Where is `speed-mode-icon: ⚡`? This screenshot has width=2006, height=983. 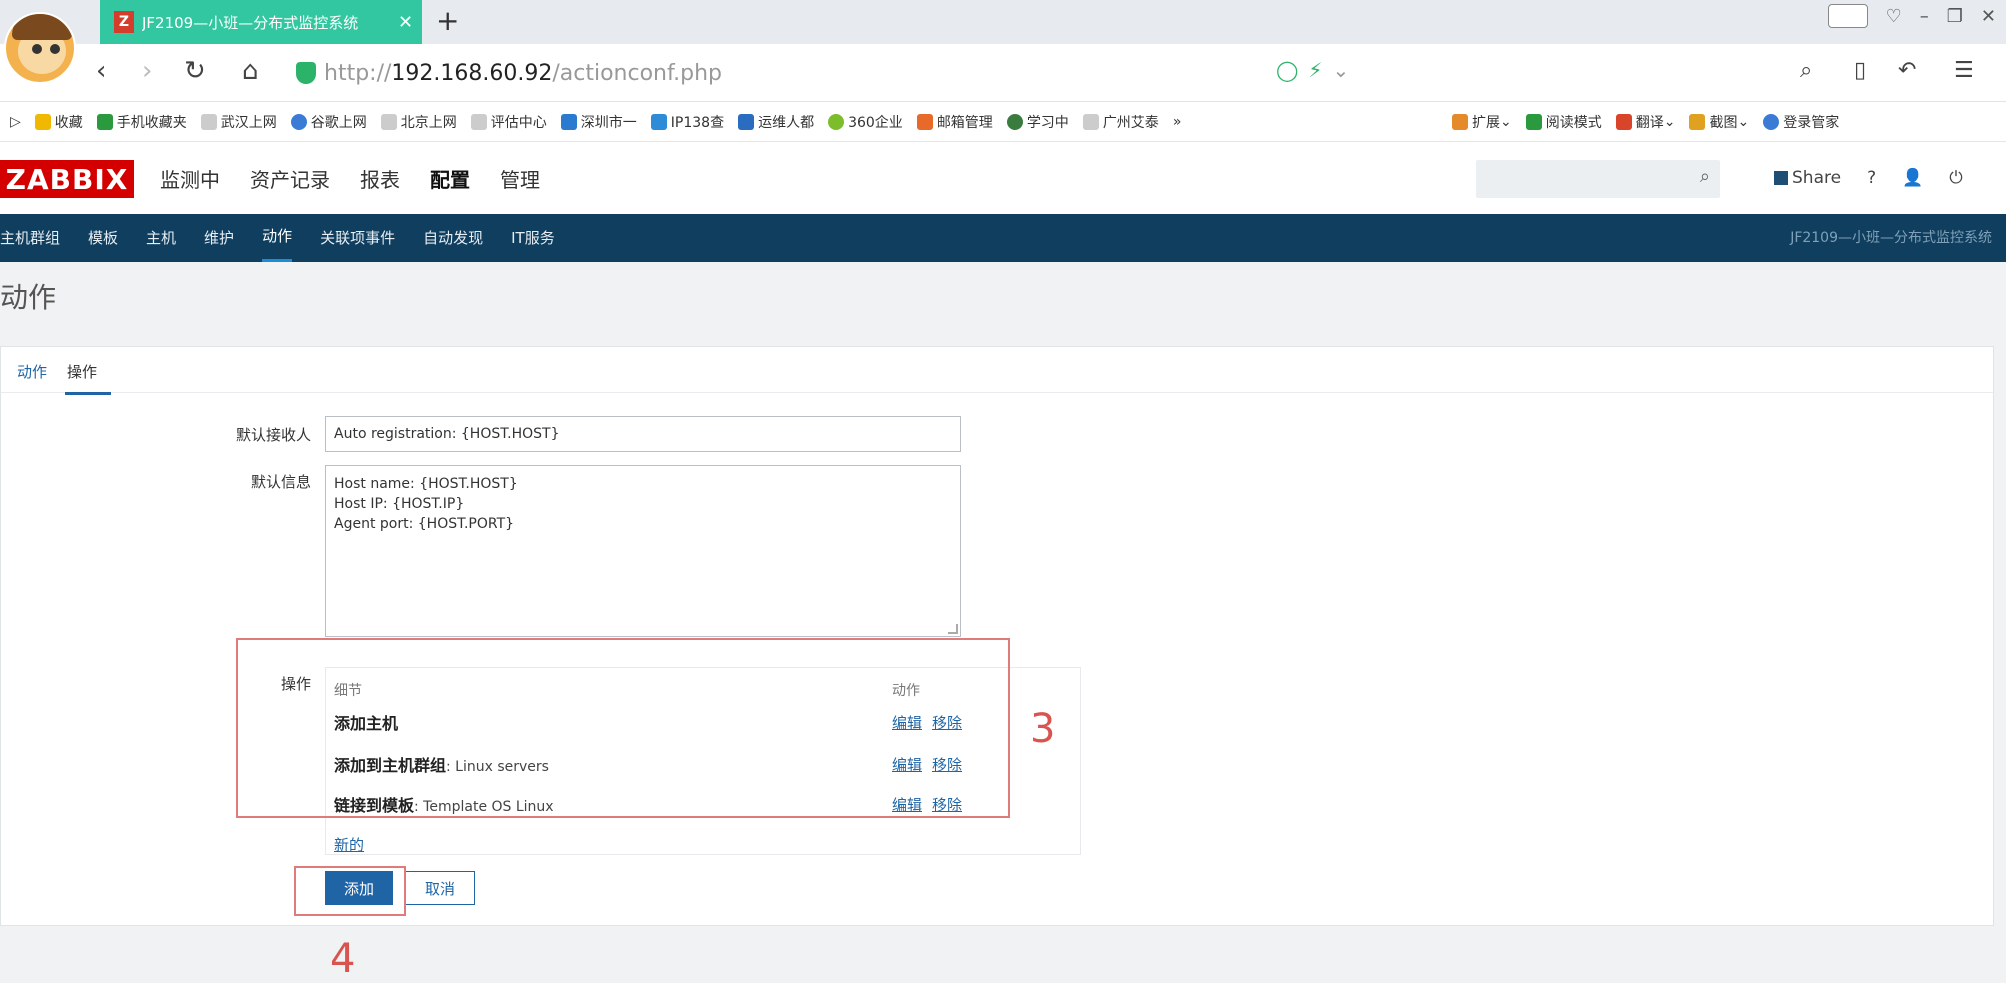 speed-mode-icon: ⚡ is located at coordinates (1315, 70).